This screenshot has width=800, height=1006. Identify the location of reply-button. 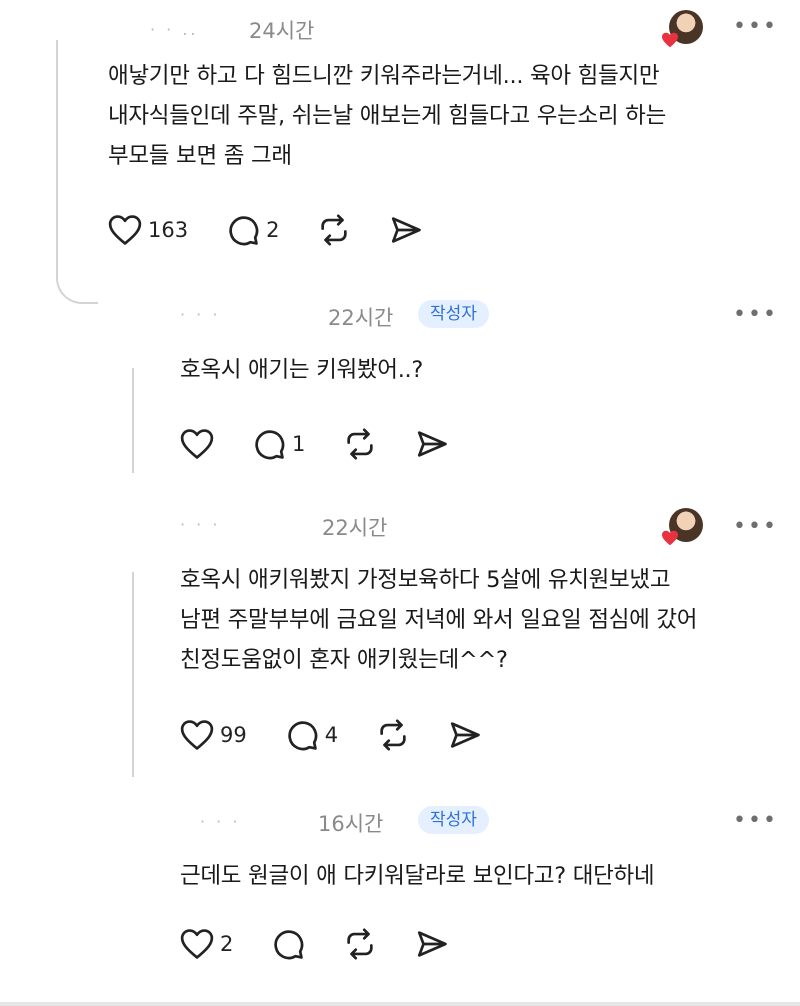
(288, 944).